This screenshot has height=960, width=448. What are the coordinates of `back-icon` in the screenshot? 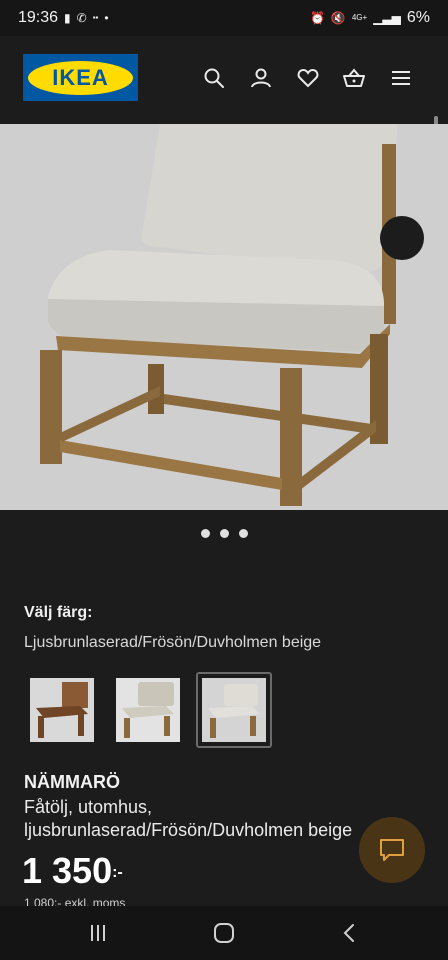 It's located at (350, 933).